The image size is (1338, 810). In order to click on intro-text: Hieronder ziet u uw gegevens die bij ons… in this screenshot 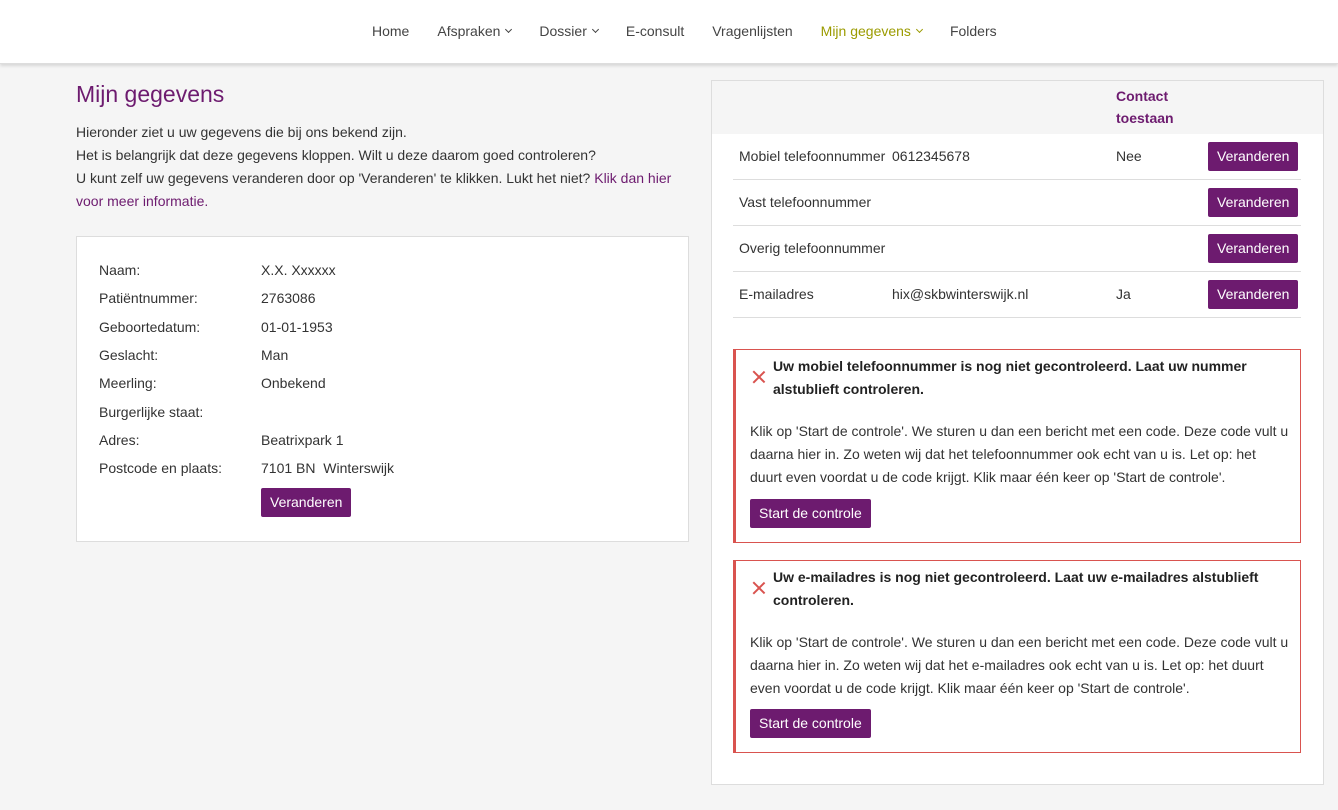, I will do `click(382, 167)`.